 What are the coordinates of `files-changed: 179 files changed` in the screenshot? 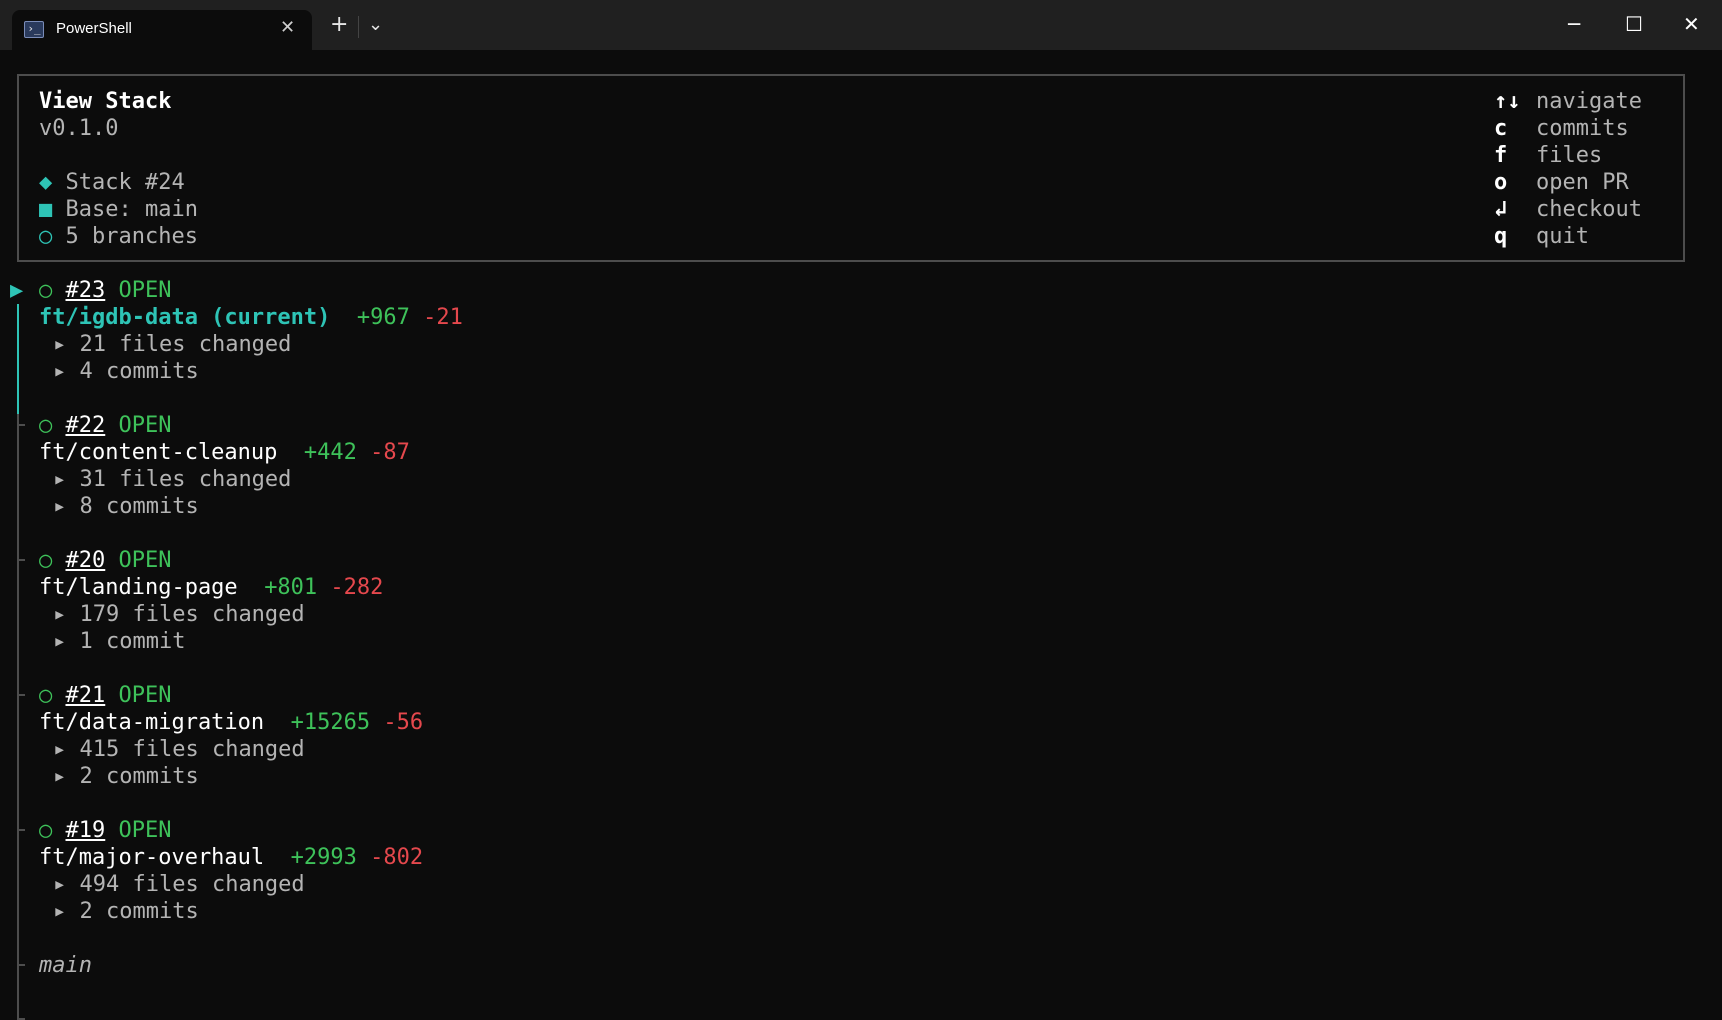 It's located at (192, 614).